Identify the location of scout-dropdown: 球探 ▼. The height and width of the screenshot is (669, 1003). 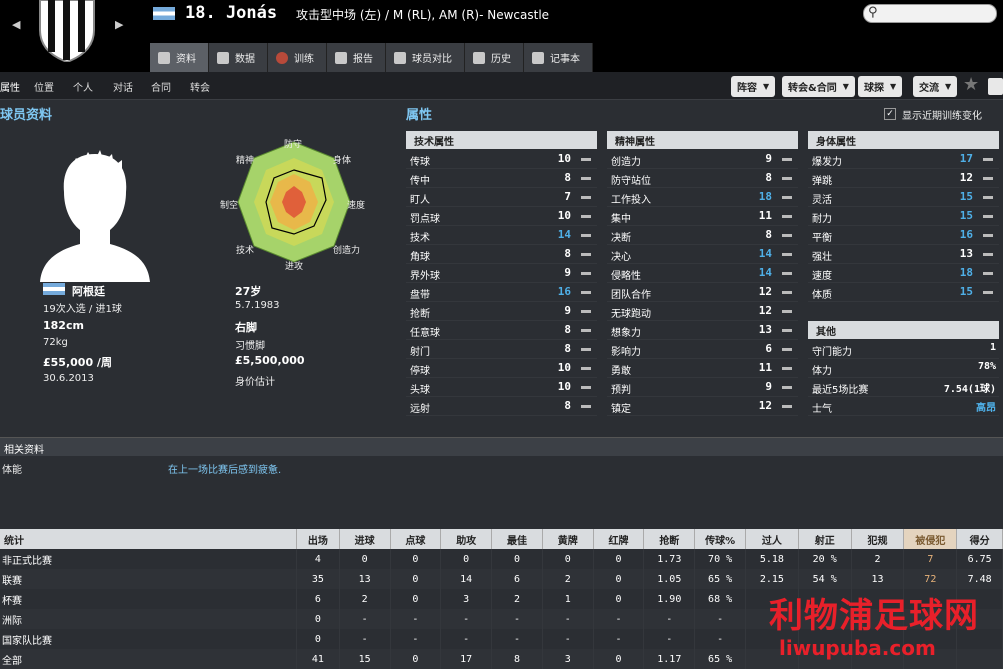
(880, 86).